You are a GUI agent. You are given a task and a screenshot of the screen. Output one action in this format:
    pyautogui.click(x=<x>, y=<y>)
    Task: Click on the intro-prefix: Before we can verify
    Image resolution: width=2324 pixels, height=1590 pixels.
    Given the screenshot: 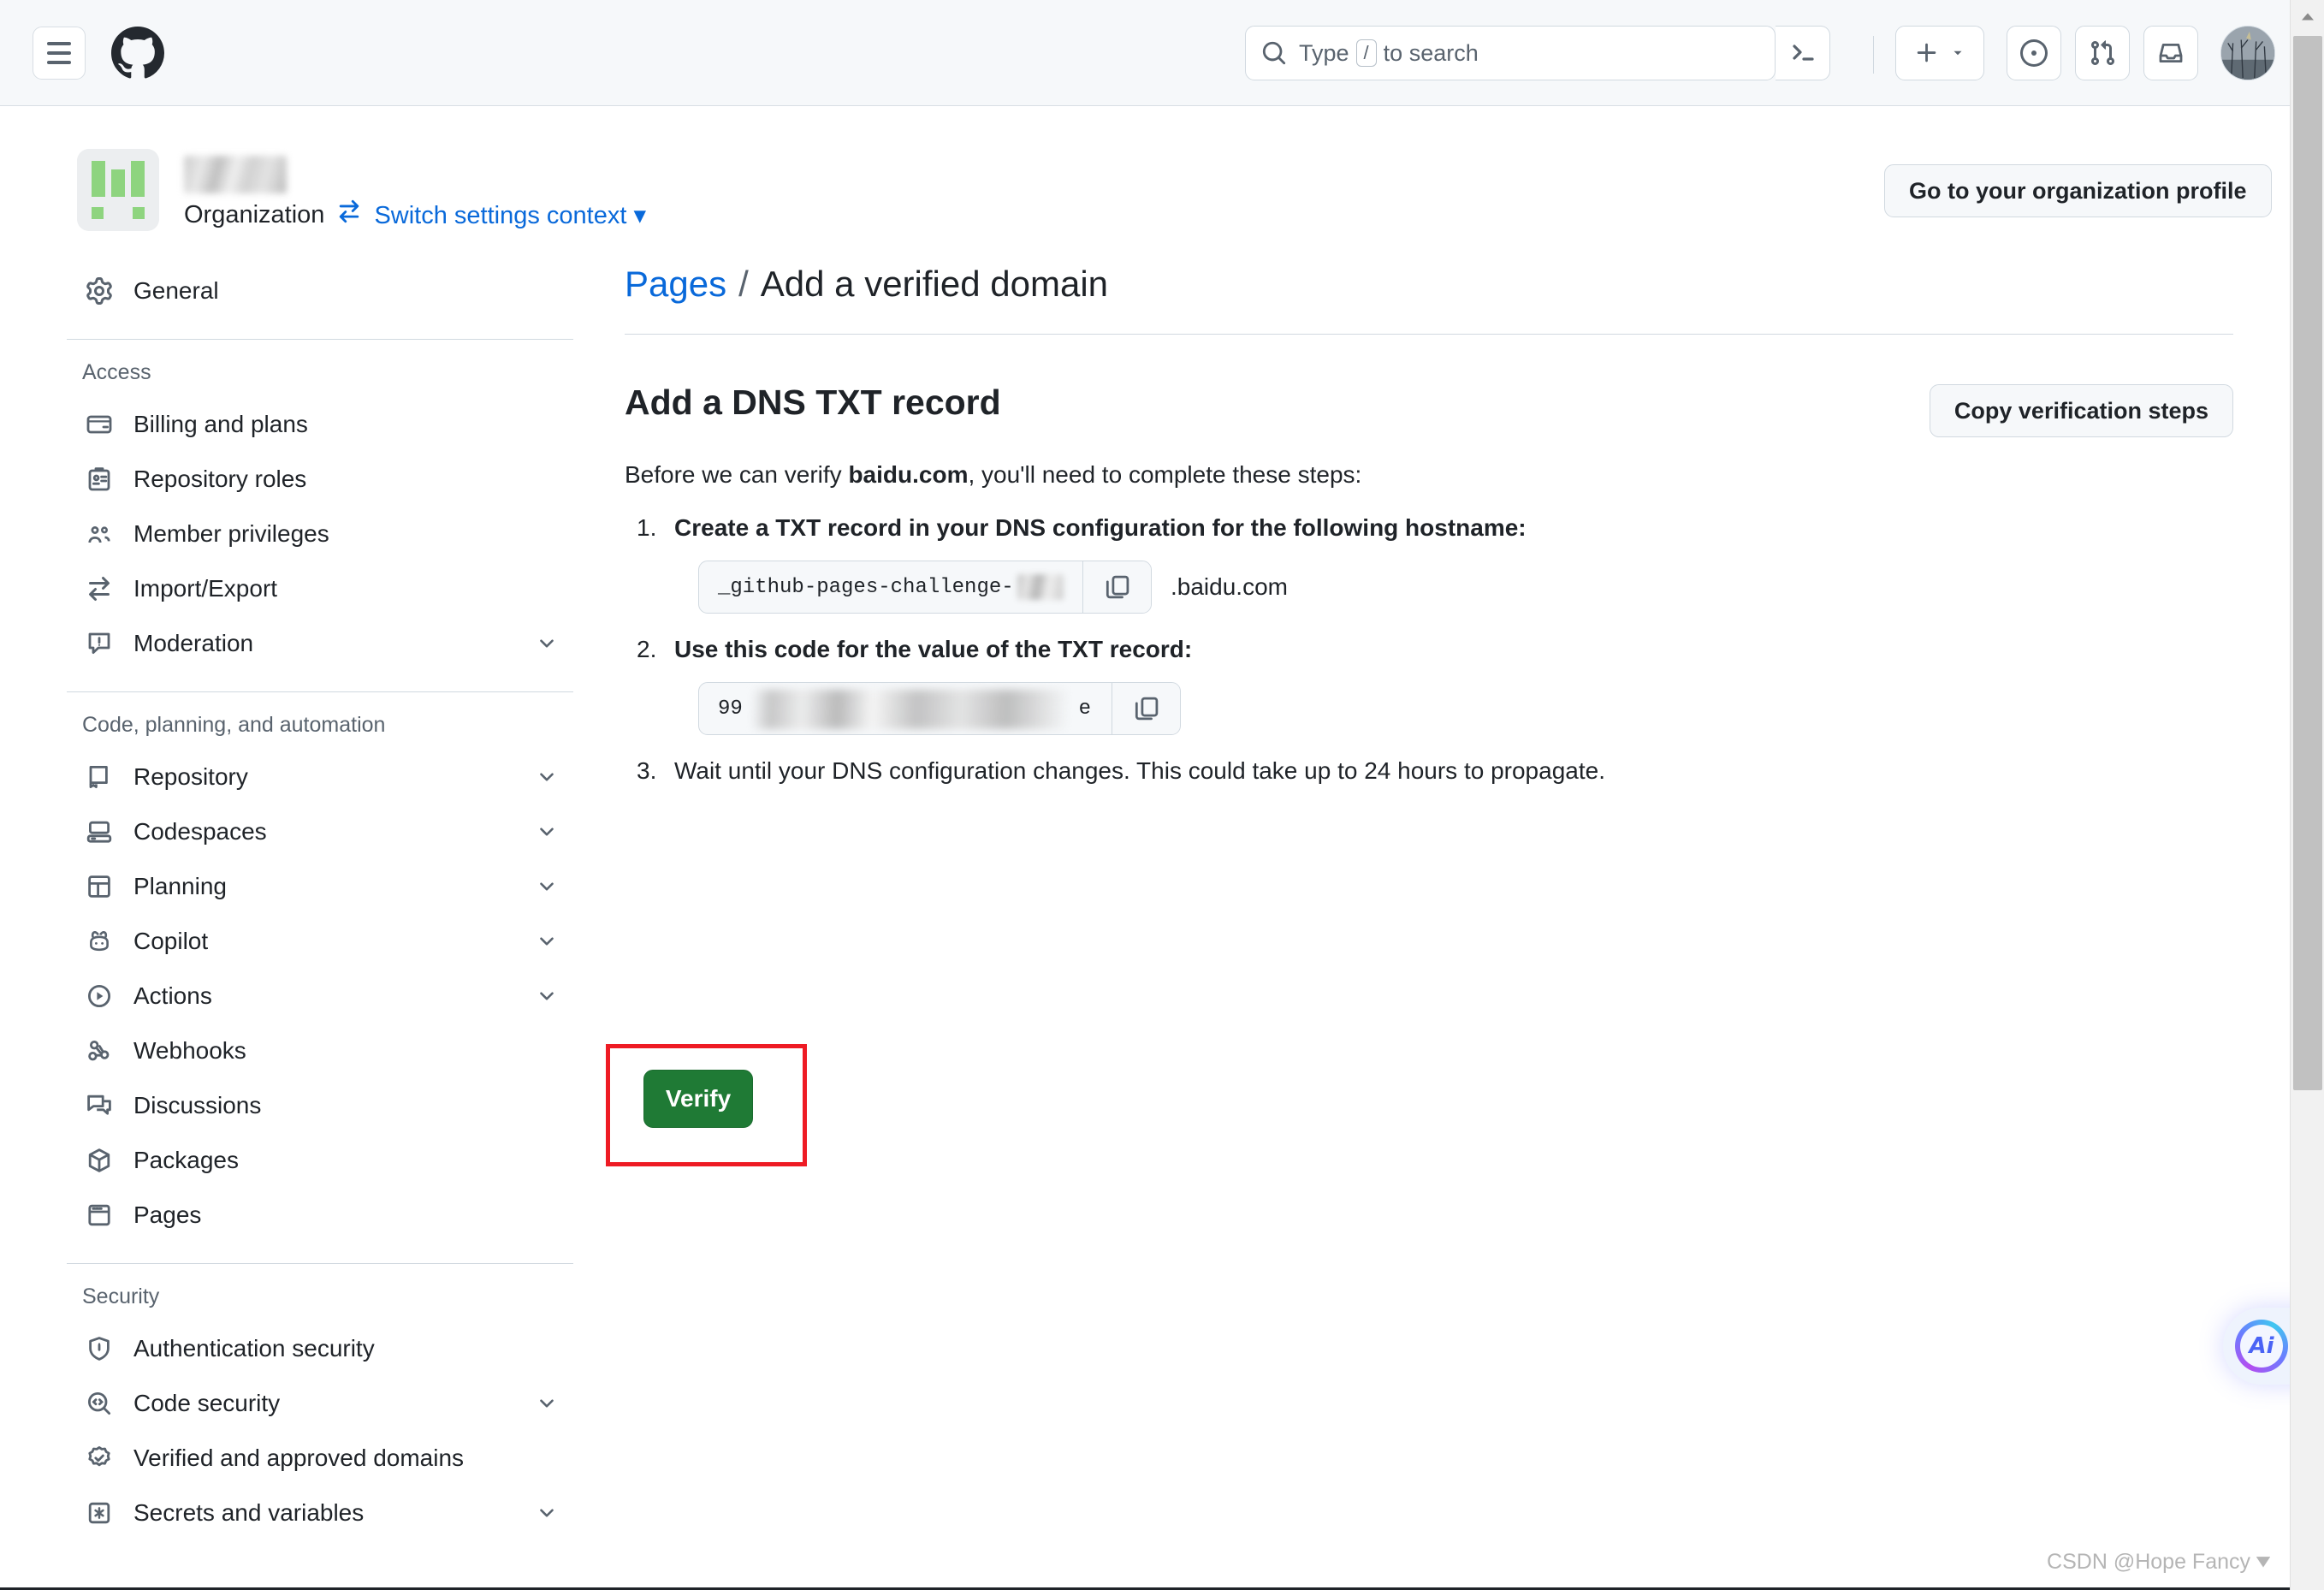 What is the action you would take?
    pyautogui.click(x=737, y=474)
    